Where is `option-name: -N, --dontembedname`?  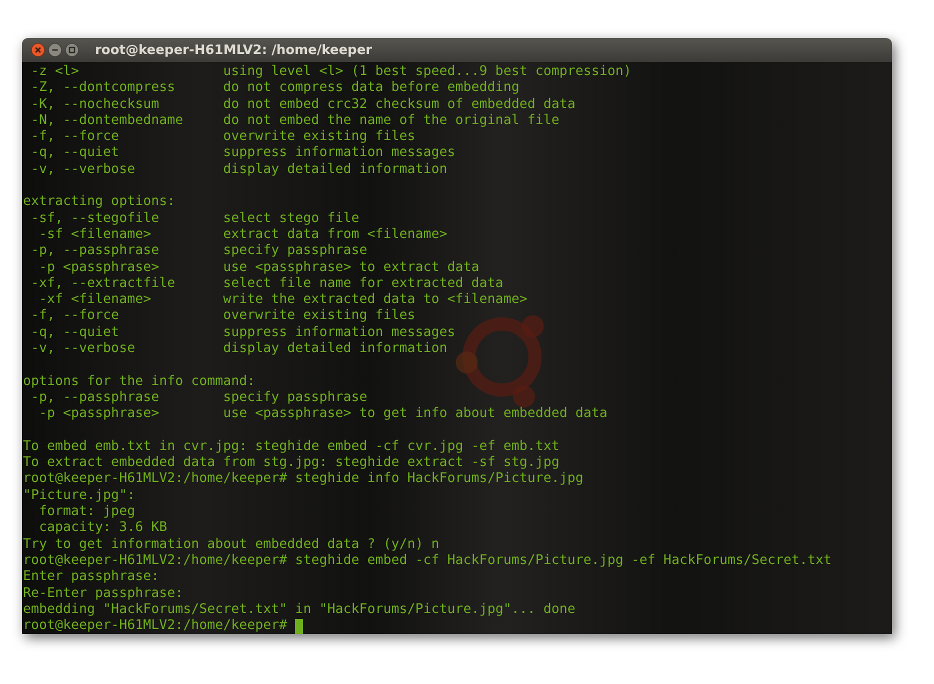
option-name: -N, --dontembedname is located at coordinates (107, 120).